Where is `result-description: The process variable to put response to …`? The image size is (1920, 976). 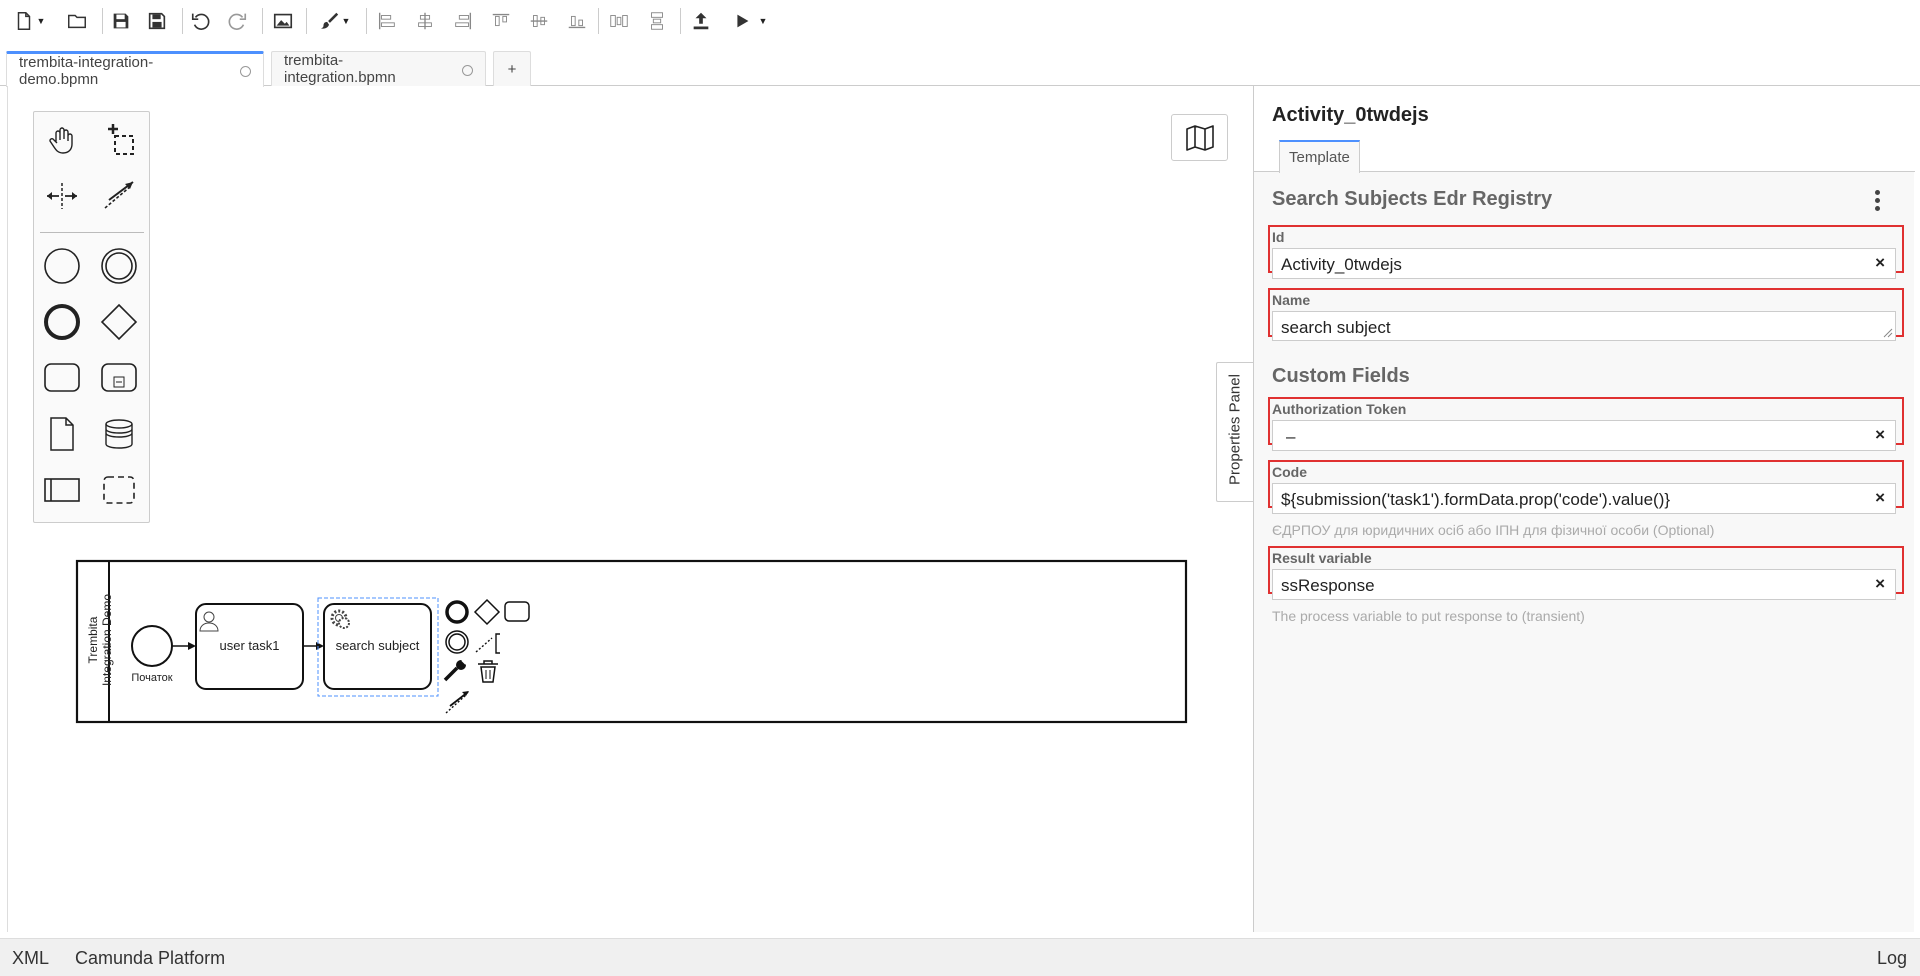 result-description: The process variable to put response to … is located at coordinates (1428, 616).